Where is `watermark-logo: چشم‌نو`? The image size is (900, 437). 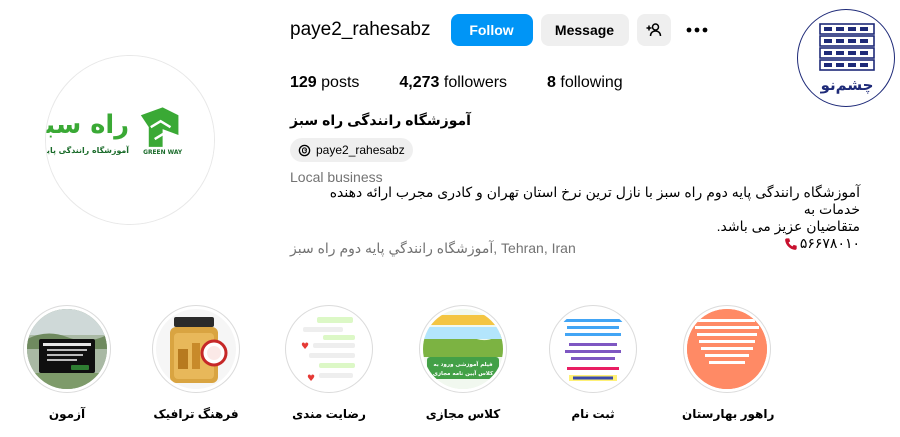
watermark-logo: چشم‌نو is located at coordinates (846, 58).